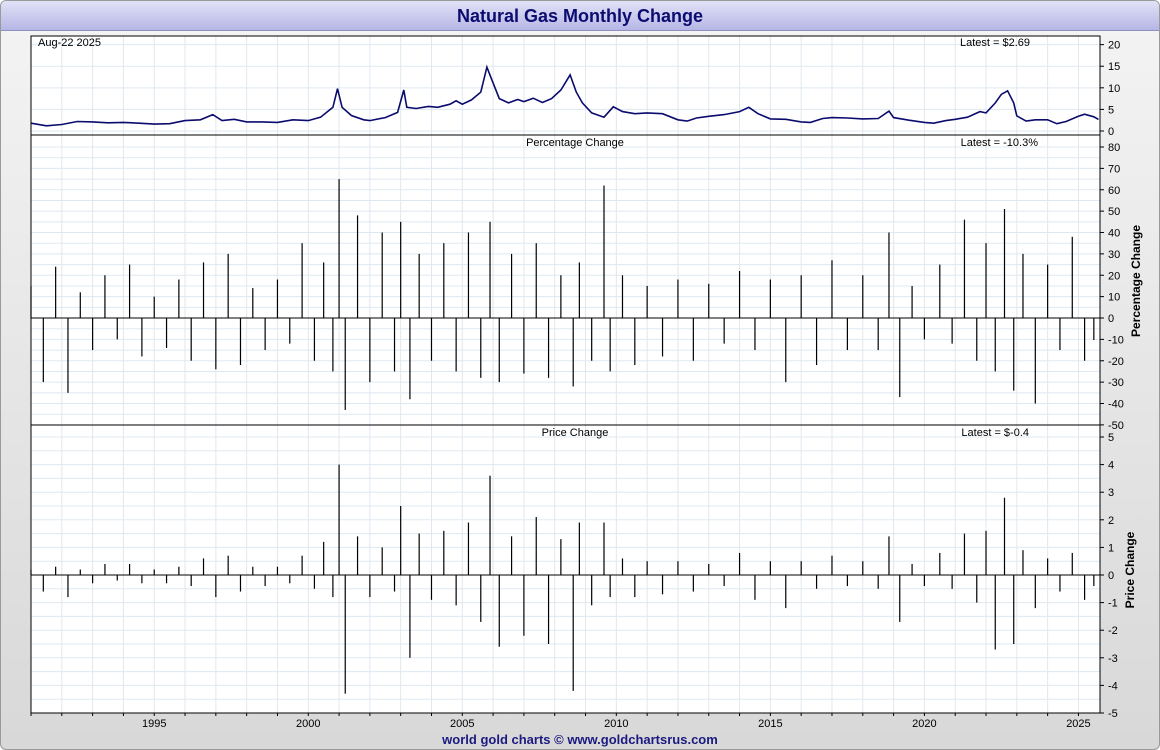 The width and height of the screenshot is (1160, 750). Describe the element at coordinates (69, 43) in the screenshot. I see `date-label: Aug-22 2025` at that location.